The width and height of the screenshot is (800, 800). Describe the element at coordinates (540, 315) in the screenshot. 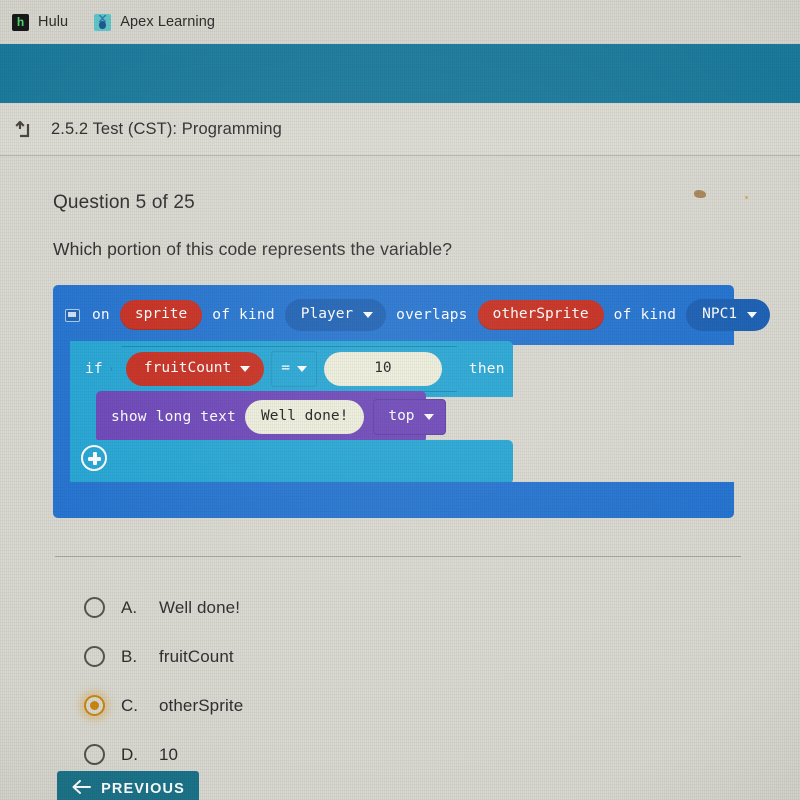

I see `variable-other-sprite: otherSprite` at that location.